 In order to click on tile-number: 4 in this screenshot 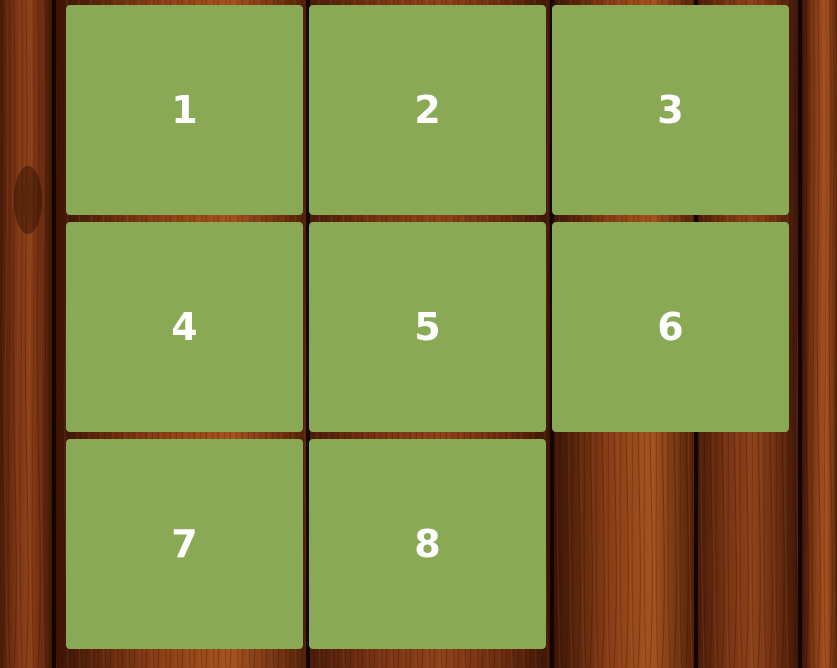, I will do `click(184, 327)`.